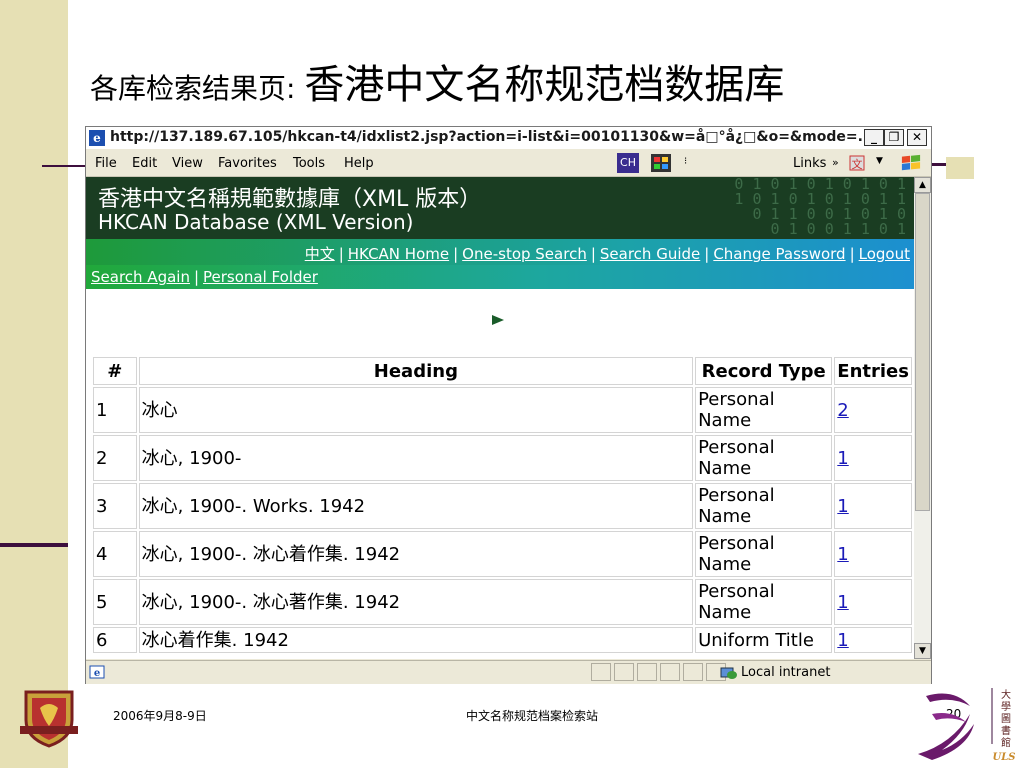  What do you see at coordinates (416, 410) in the screenshot?
I see `row-heading: 冰心` at bounding box center [416, 410].